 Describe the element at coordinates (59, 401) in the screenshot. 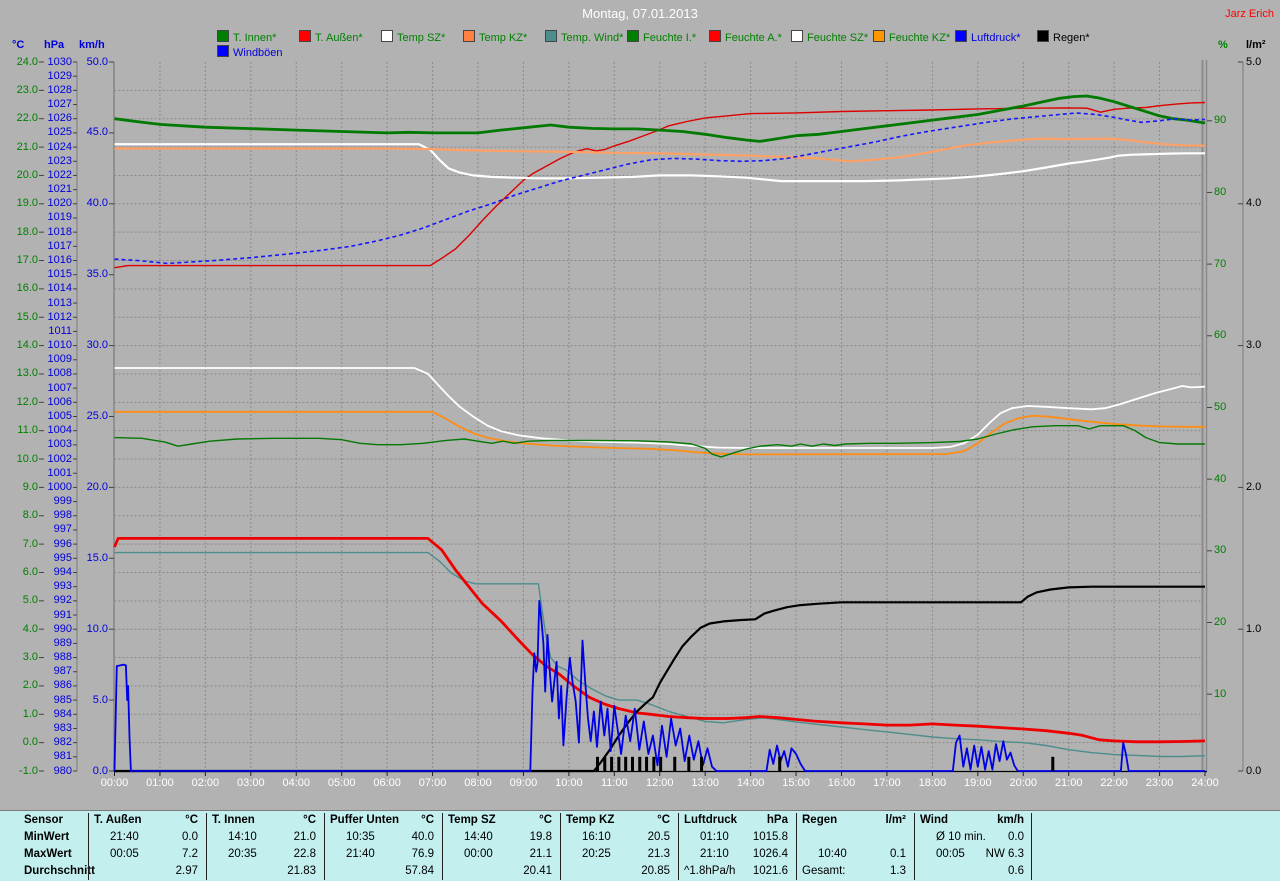

I see `tick-label-hpa: 1006` at that location.